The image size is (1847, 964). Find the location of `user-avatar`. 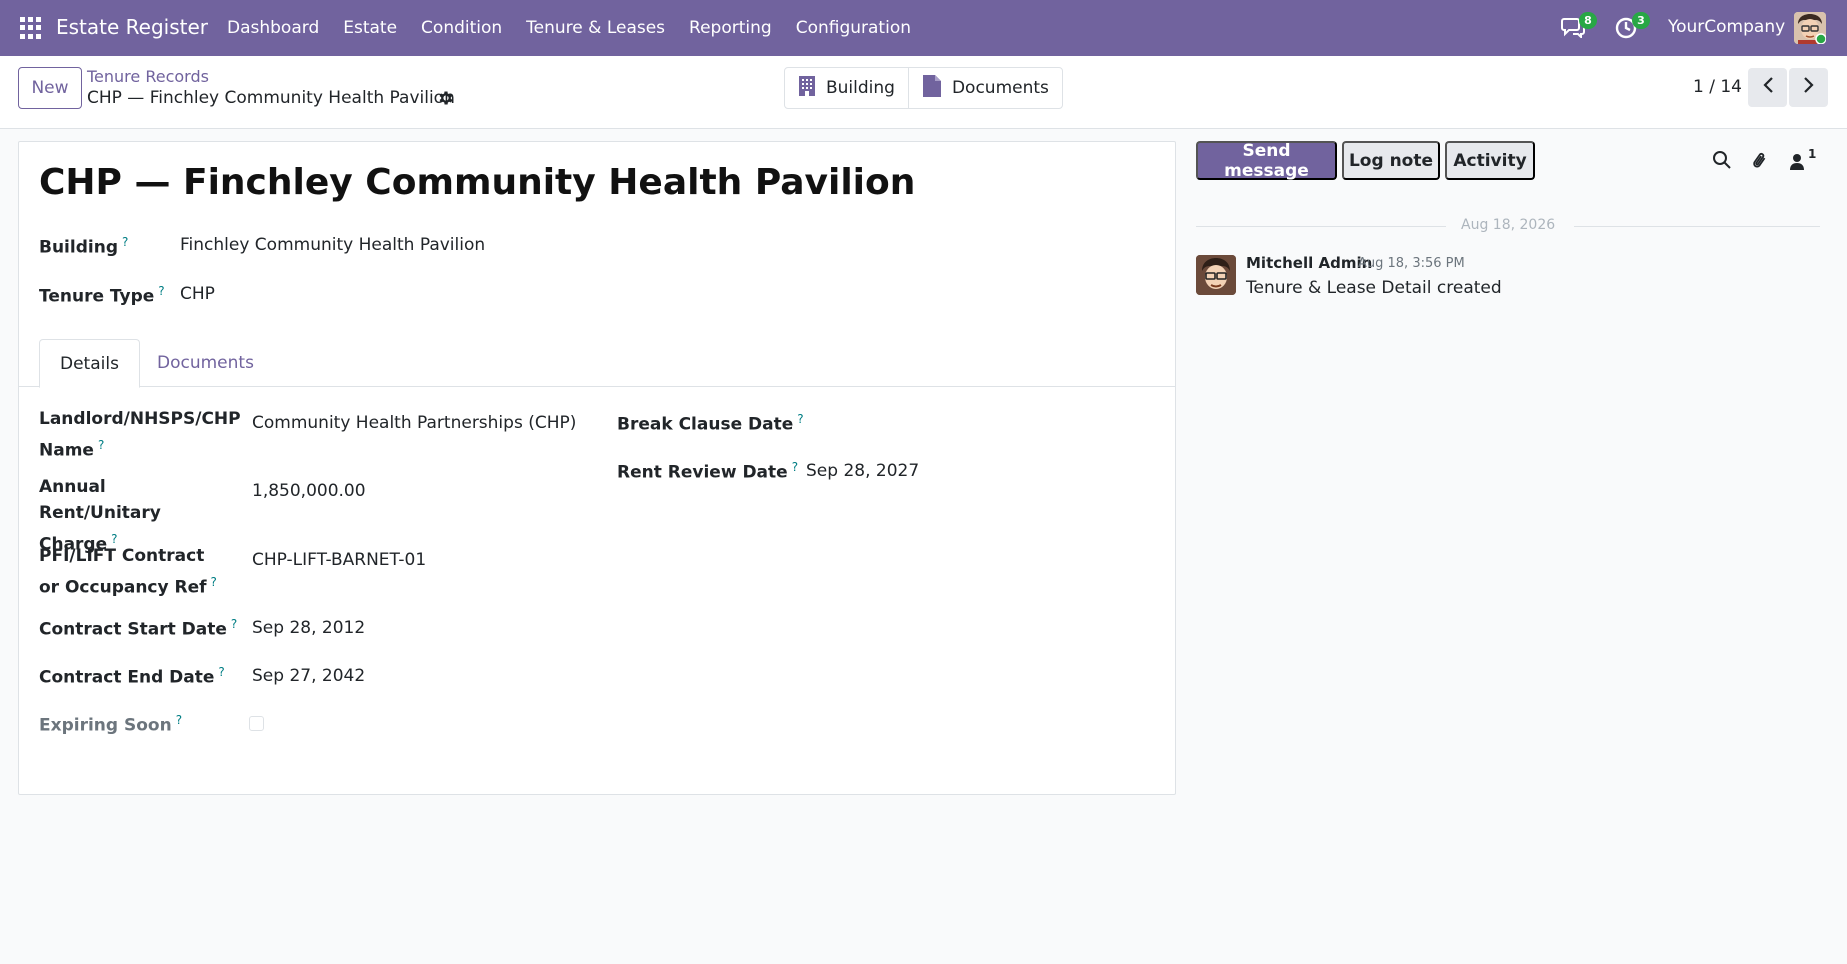

user-avatar is located at coordinates (1810, 28).